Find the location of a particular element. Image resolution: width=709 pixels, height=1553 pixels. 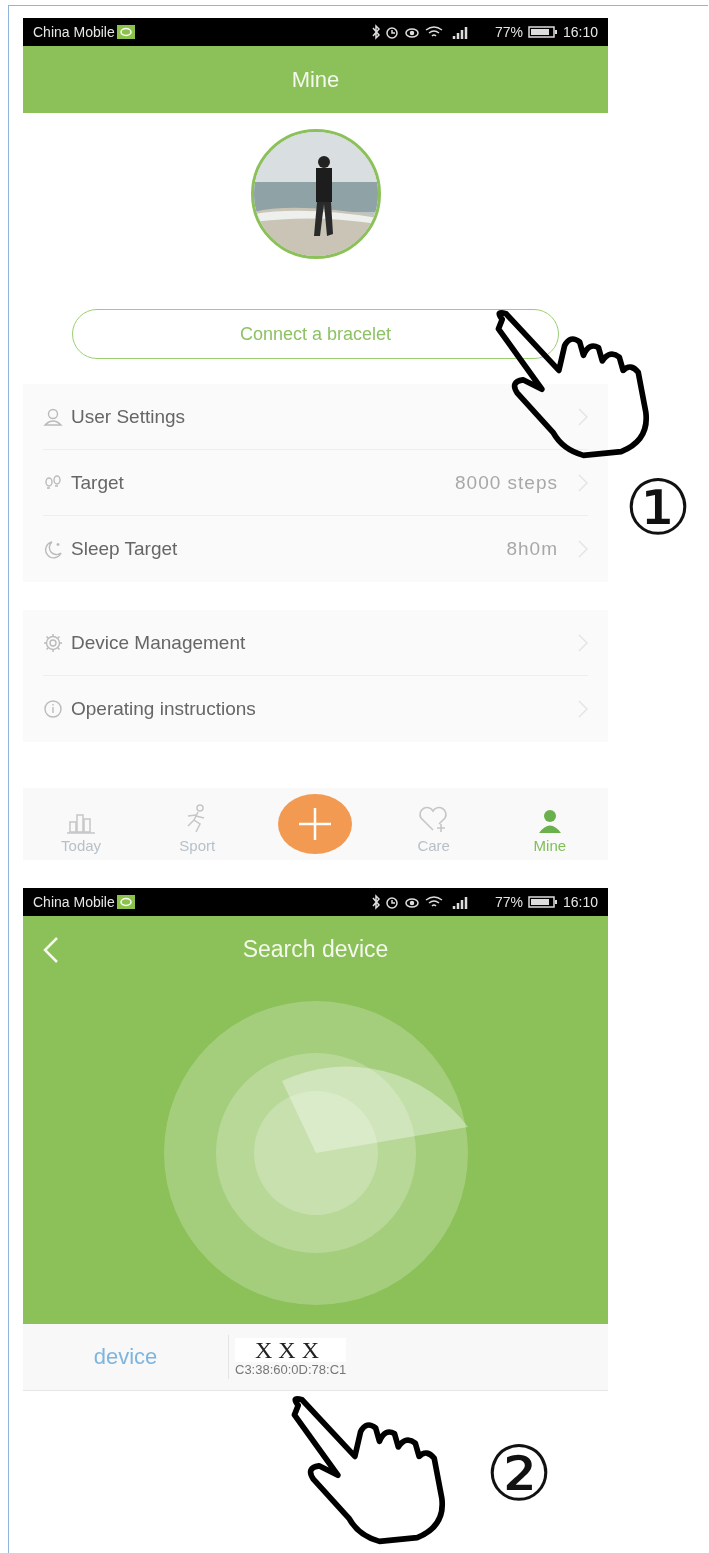

plus-icon is located at coordinates (315, 824).